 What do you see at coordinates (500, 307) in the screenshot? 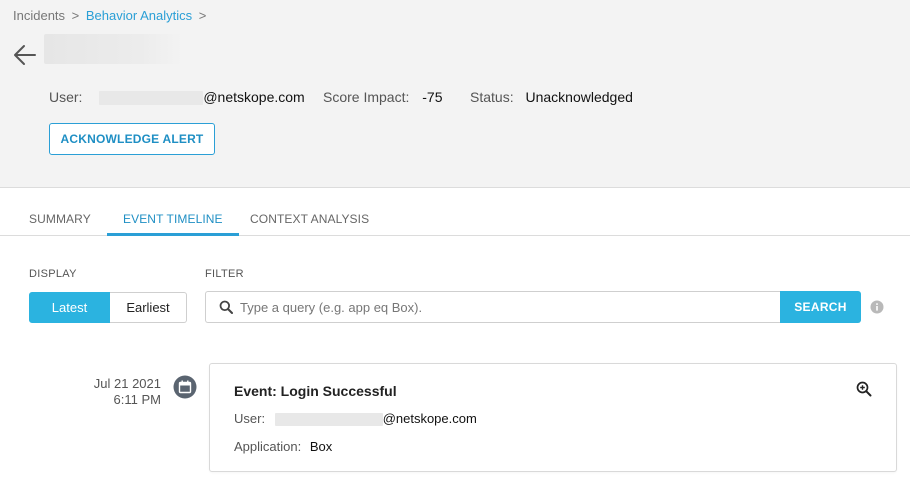
I see `filter-query-input` at bounding box center [500, 307].